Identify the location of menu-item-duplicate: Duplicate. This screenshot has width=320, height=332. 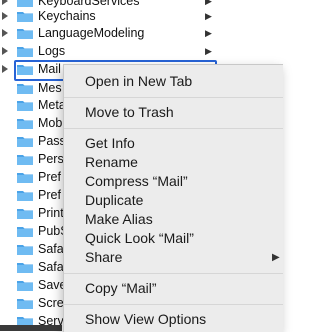
(173, 200).